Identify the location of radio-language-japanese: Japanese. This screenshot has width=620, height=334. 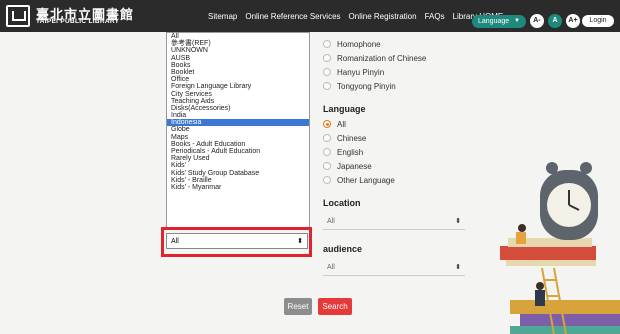
(347, 166).